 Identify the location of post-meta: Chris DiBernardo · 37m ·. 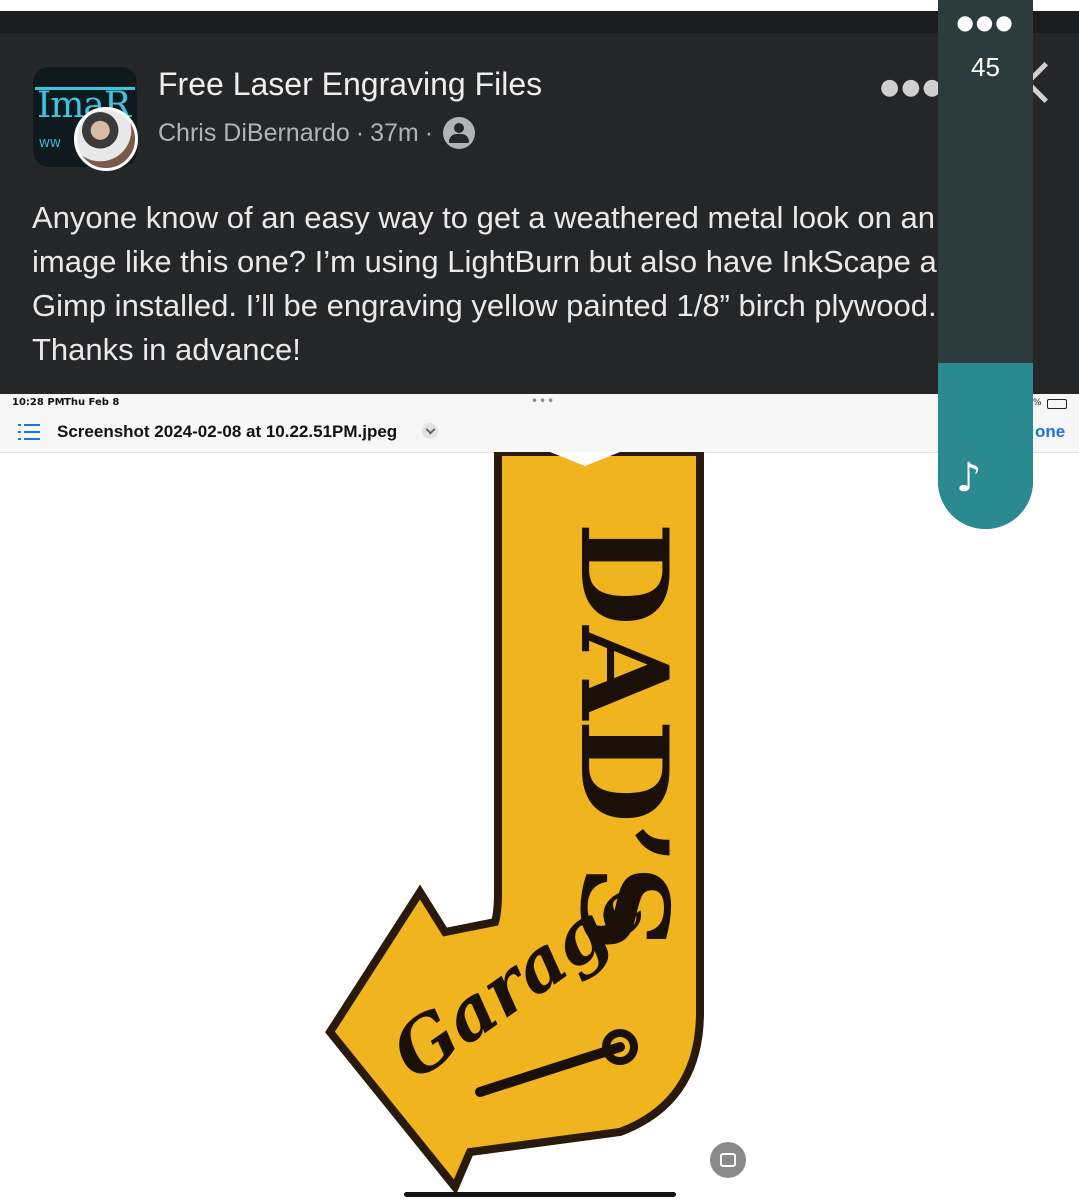
(317, 133).